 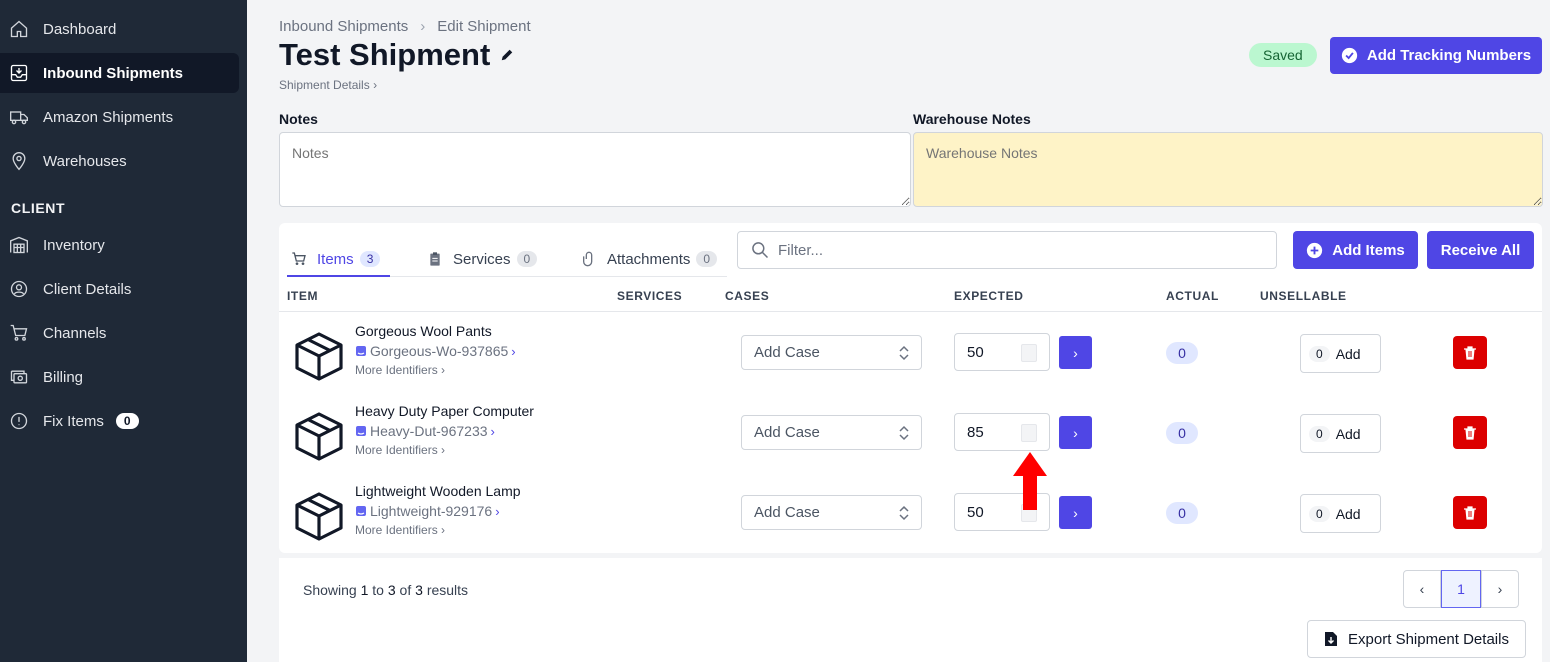 I want to click on tab-items: Items 3, so click(x=336, y=259).